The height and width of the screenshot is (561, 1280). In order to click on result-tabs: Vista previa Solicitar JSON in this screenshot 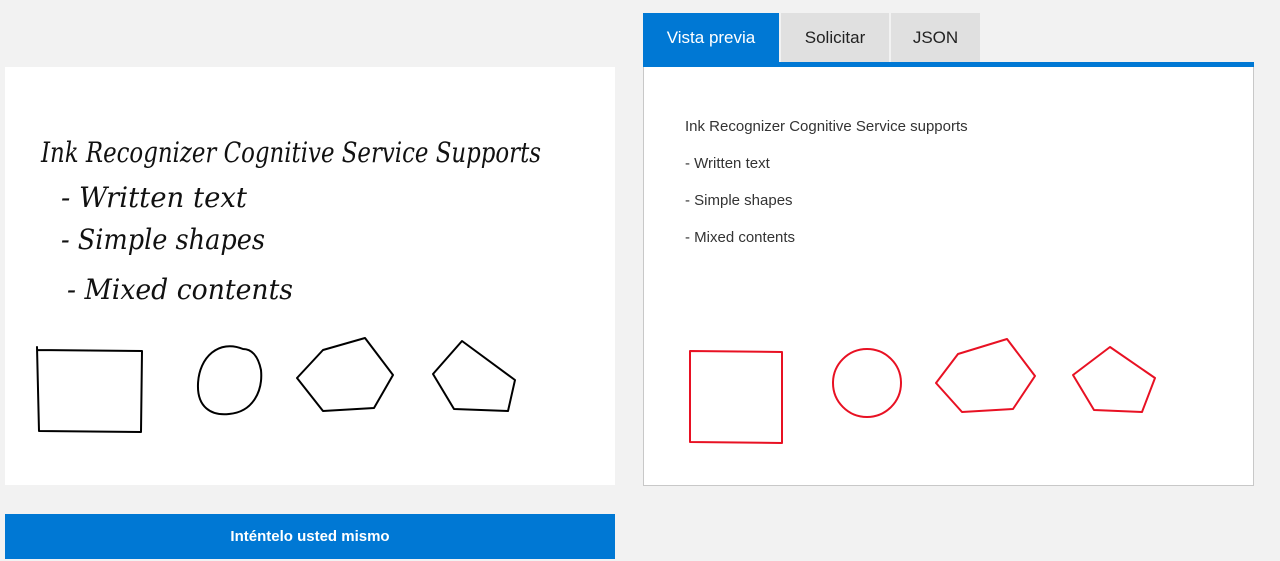, I will do `click(812, 37)`.